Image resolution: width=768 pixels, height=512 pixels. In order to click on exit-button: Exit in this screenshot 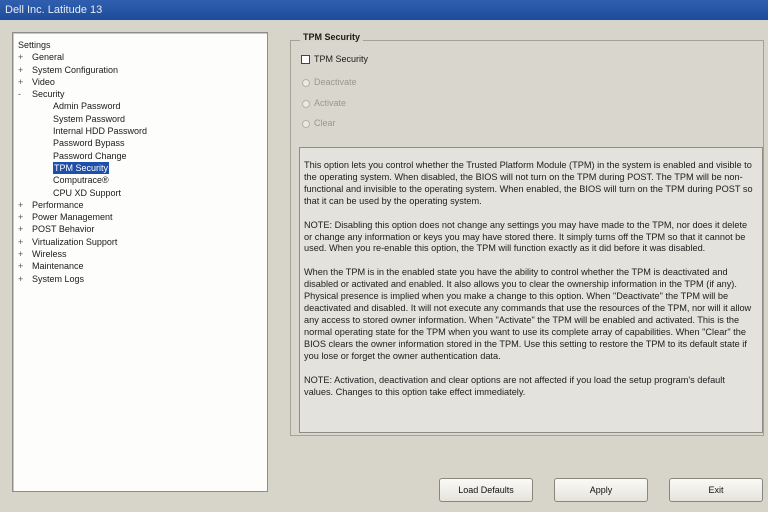, I will do `click(716, 490)`.